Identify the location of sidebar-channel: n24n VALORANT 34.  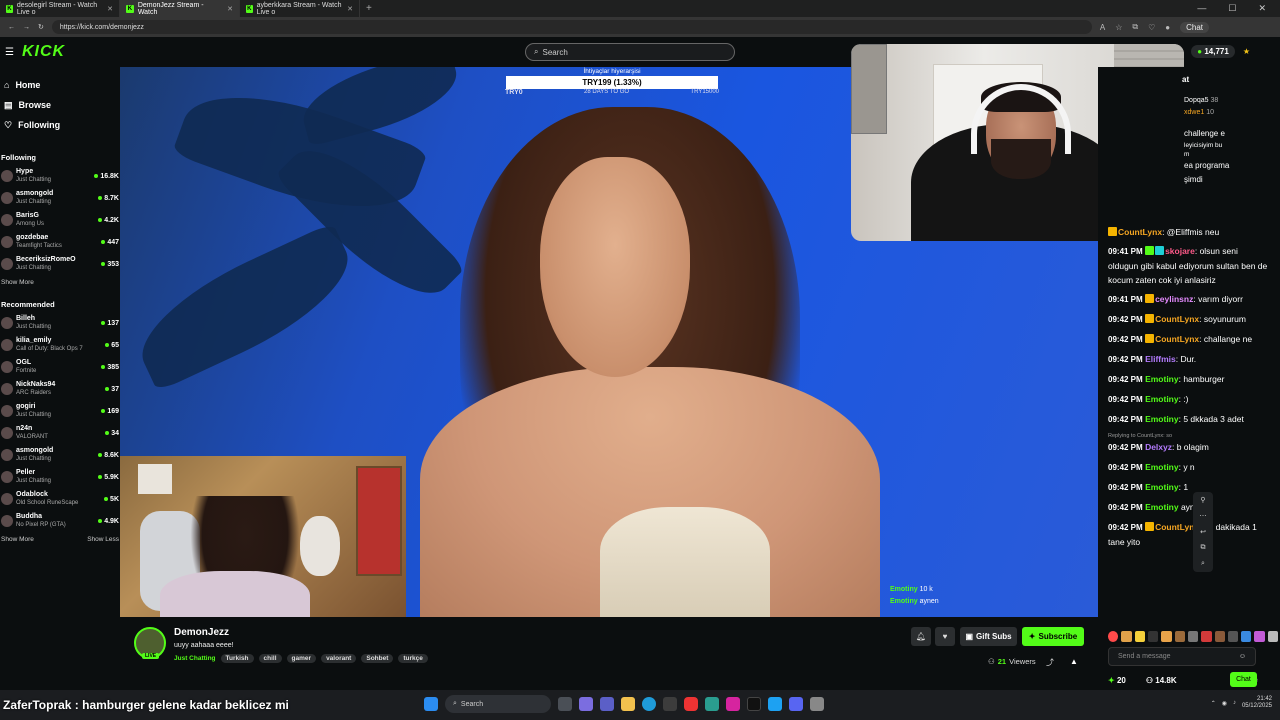
(60, 433).